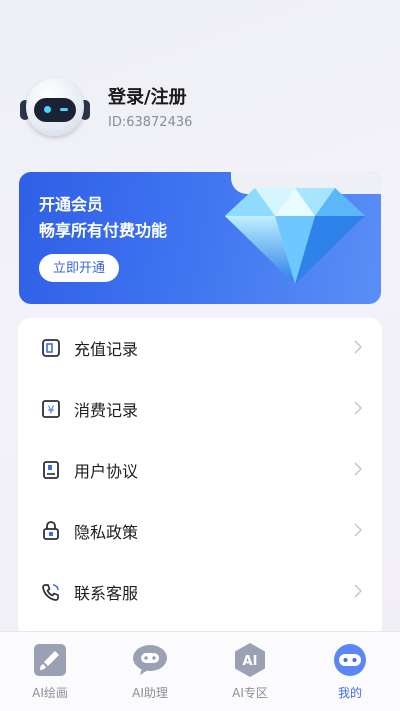 This screenshot has height=711, width=400. Describe the element at coordinates (103, 230) in the screenshot. I see `vip-subtitle: 畅享所有付费功能` at that location.